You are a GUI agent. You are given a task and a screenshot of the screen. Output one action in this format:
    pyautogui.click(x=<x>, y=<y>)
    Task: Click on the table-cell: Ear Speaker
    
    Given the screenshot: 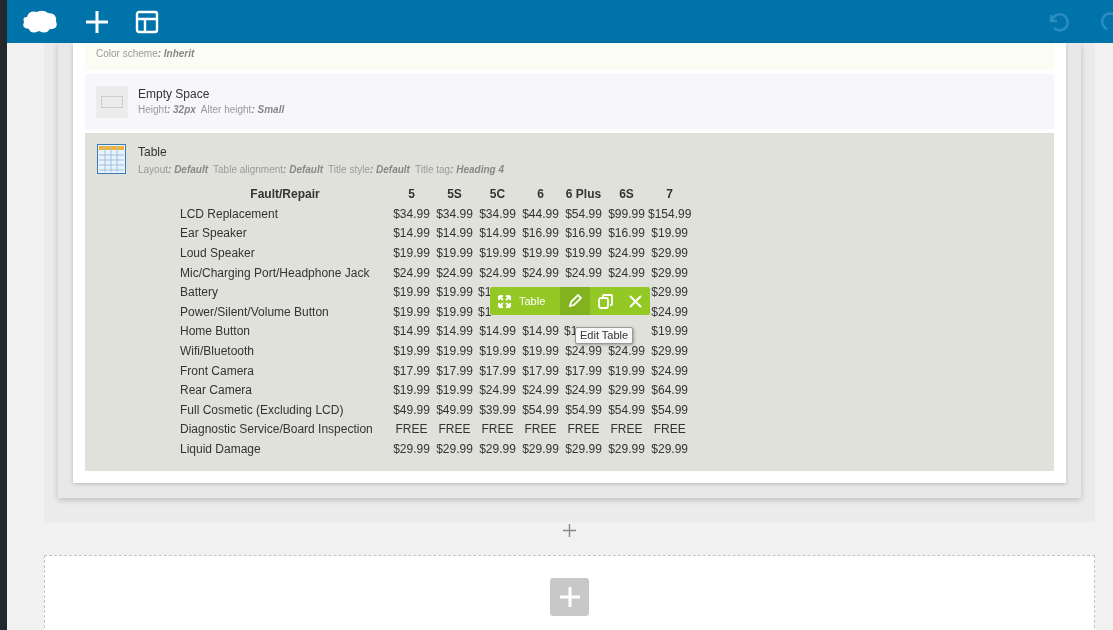 What is the action you would take?
    pyautogui.click(x=213, y=233)
    